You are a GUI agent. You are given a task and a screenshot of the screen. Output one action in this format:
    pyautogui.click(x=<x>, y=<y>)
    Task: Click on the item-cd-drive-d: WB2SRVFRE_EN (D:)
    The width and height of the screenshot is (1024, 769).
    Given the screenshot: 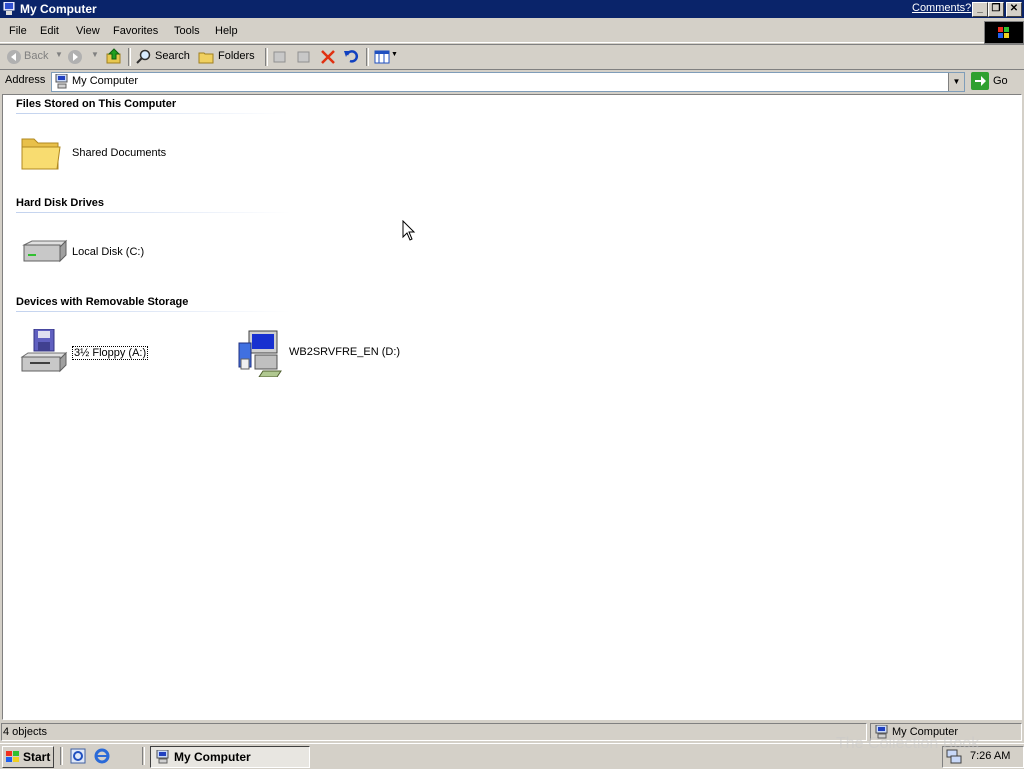 What is the action you would take?
    pyautogui.click(x=327, y=353)
    